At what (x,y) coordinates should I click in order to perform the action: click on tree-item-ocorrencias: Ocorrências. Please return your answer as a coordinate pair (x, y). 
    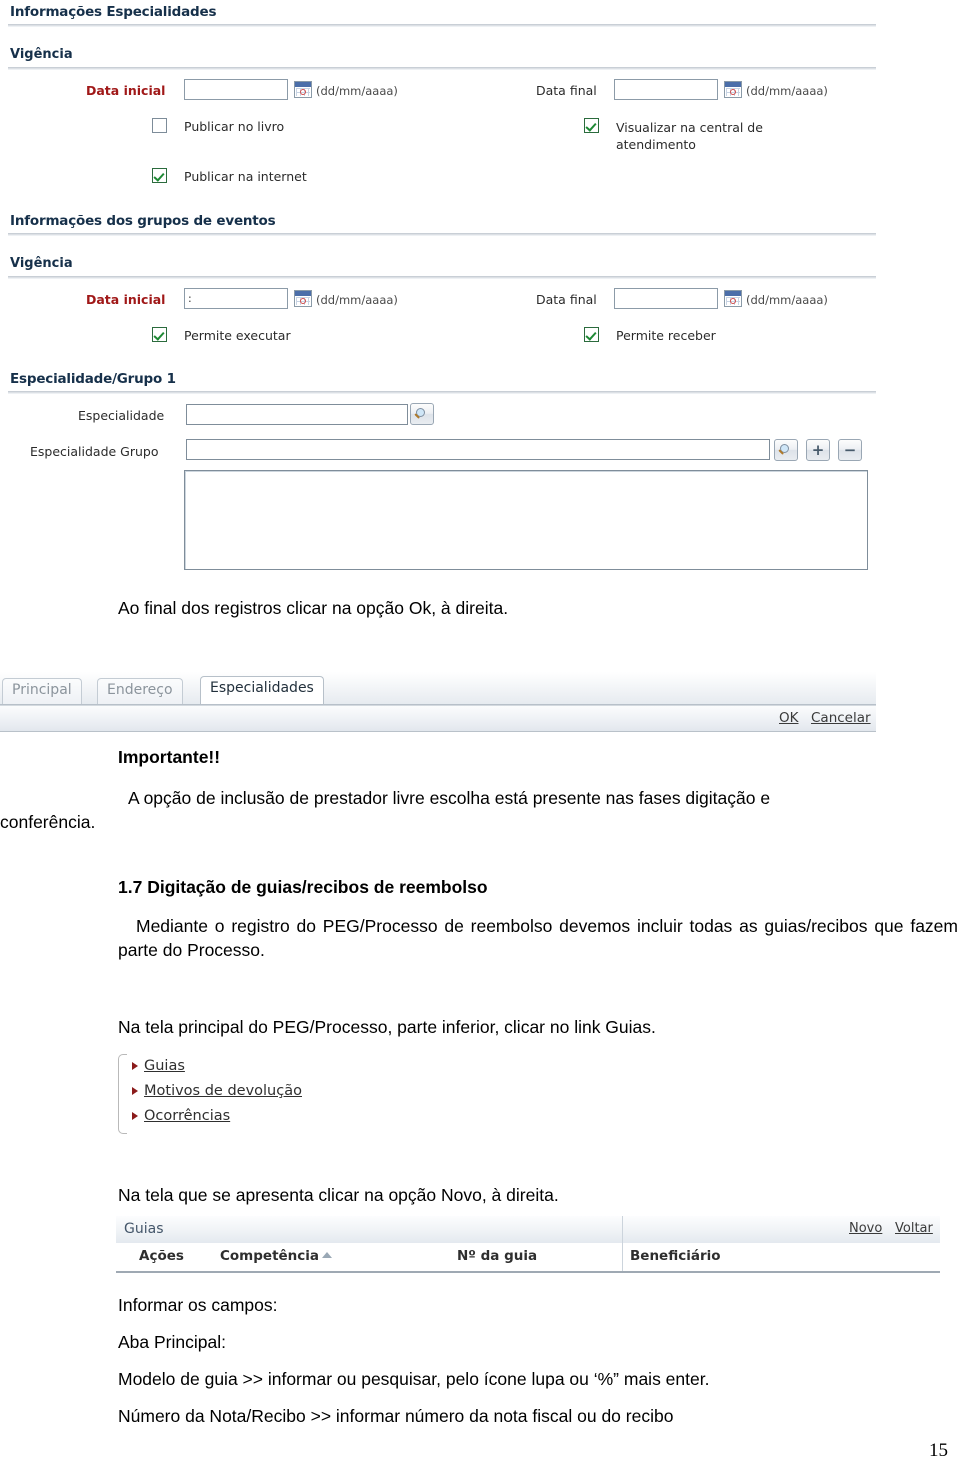
    Looking at the image, I should click on (268, 1116).